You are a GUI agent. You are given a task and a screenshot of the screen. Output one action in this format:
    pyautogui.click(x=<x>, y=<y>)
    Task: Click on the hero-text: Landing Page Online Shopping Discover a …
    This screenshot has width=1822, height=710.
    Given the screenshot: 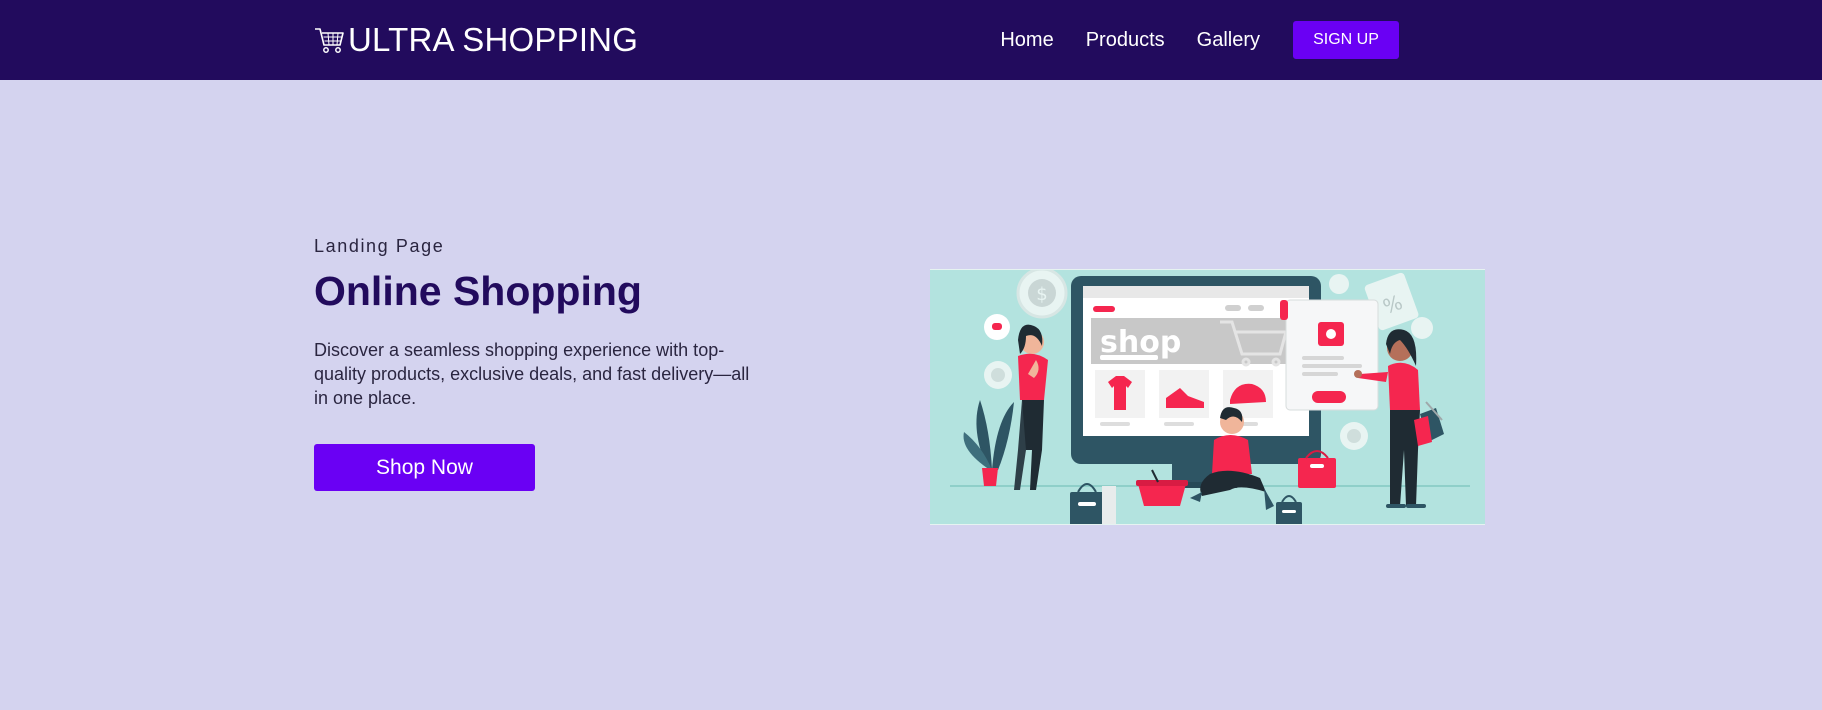 What is the action you would take?
    pyautogui.click(x=539, y=364)
    